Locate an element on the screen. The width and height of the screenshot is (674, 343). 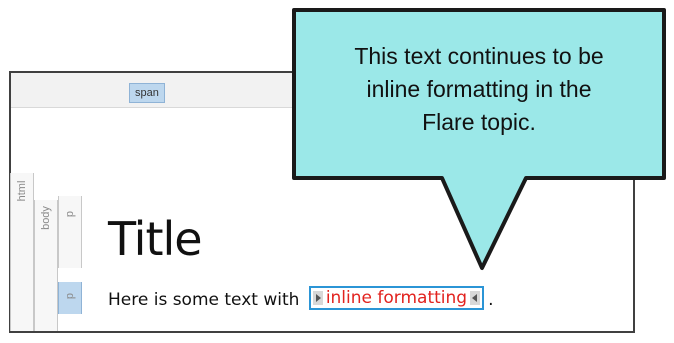
html-structure-bar: html is located at coordinates (22, 252).